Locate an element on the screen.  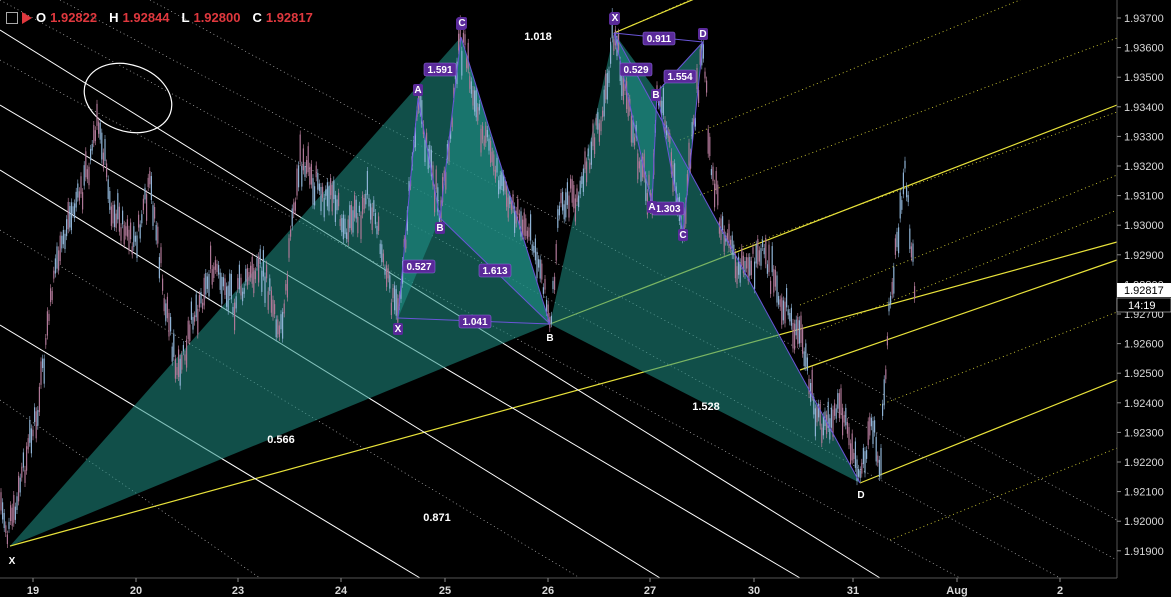
y-tick-label: 1.93400 is located at coordinates (1144, 108).